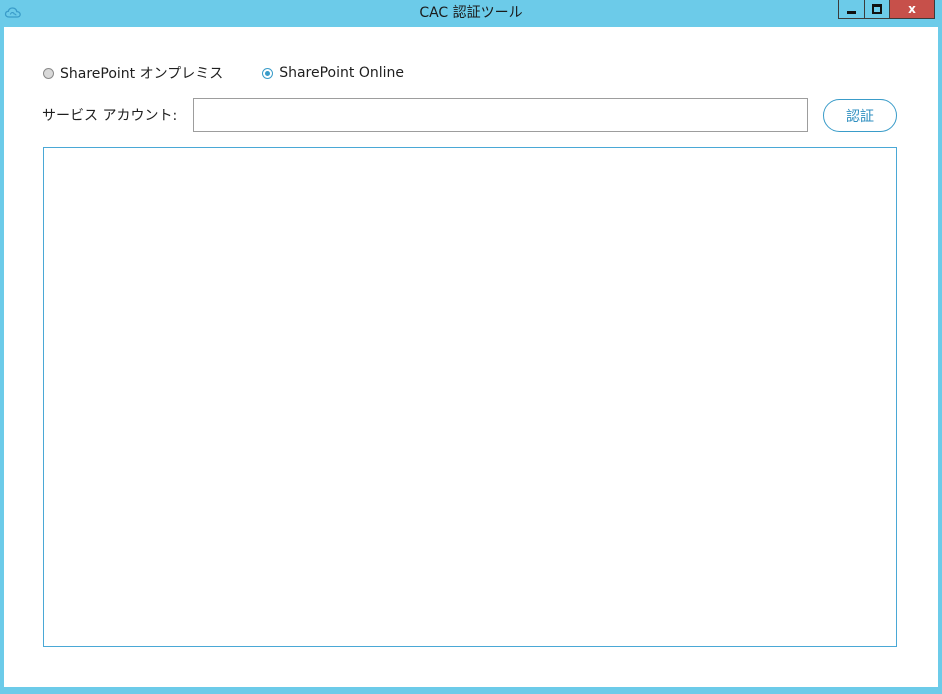 The width and height of the screenshot is (942, 694). Describe the element at coordinates (268, 73) in the screenshot. I see `radio-button-online` at that location.